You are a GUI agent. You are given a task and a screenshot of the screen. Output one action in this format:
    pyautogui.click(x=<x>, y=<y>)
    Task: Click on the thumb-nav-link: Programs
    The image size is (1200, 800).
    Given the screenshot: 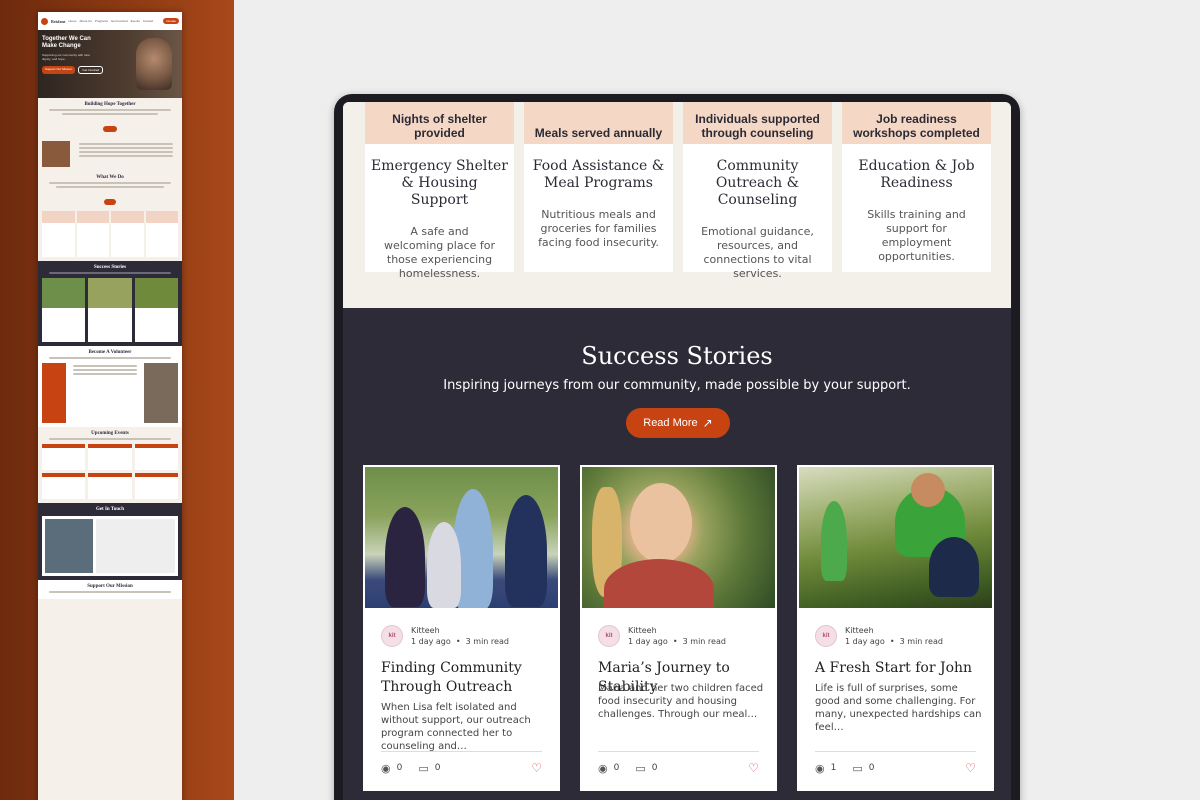 What is the action you would take?
    pyautogui.click(x=101, y=21)
    